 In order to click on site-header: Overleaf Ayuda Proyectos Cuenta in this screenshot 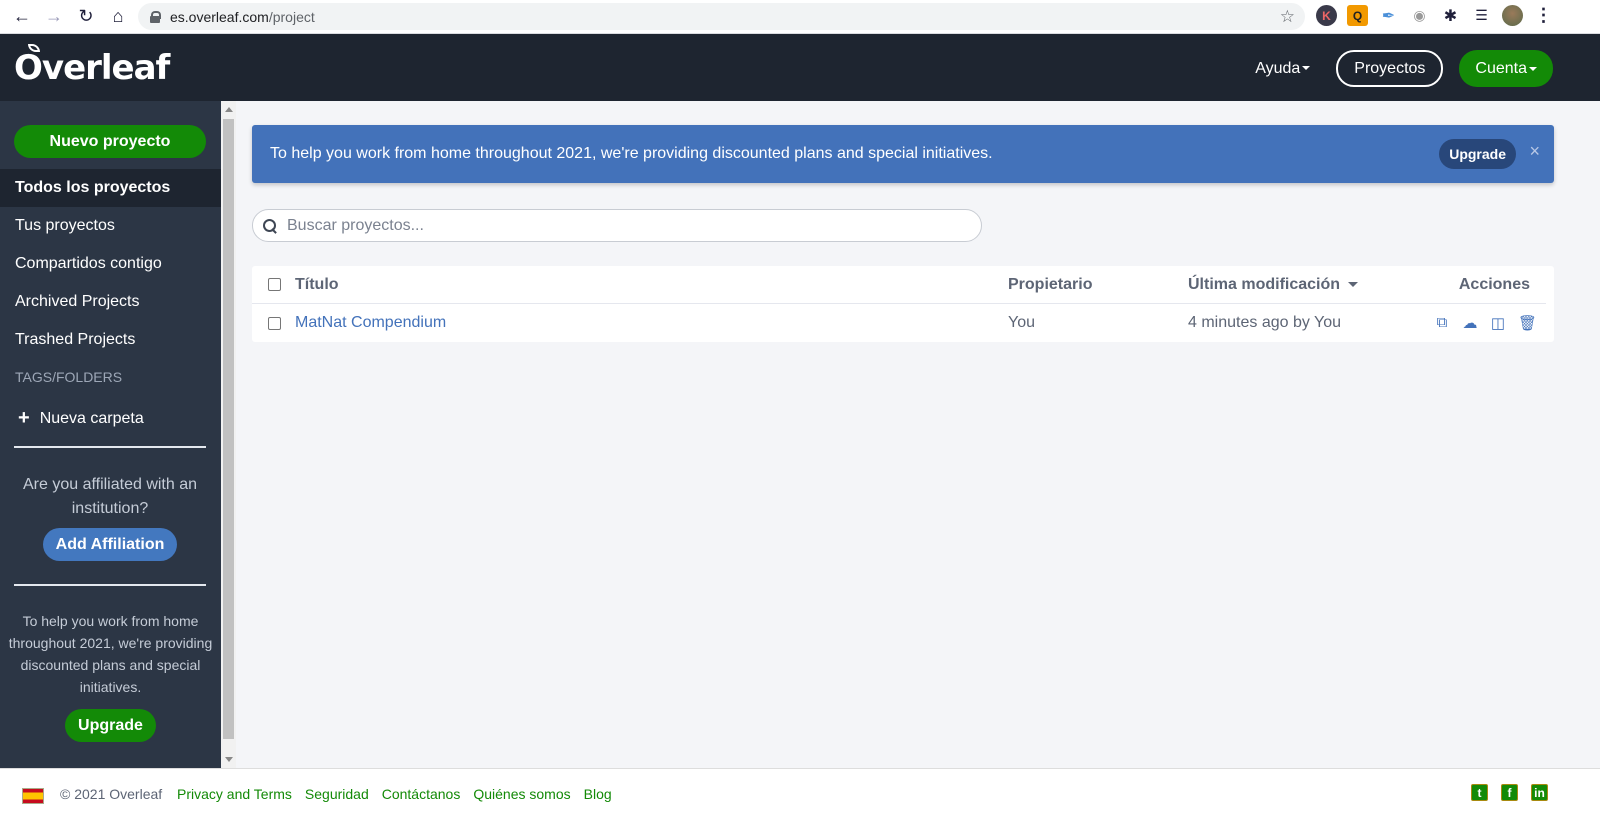, I will do `click(800, 67)`.